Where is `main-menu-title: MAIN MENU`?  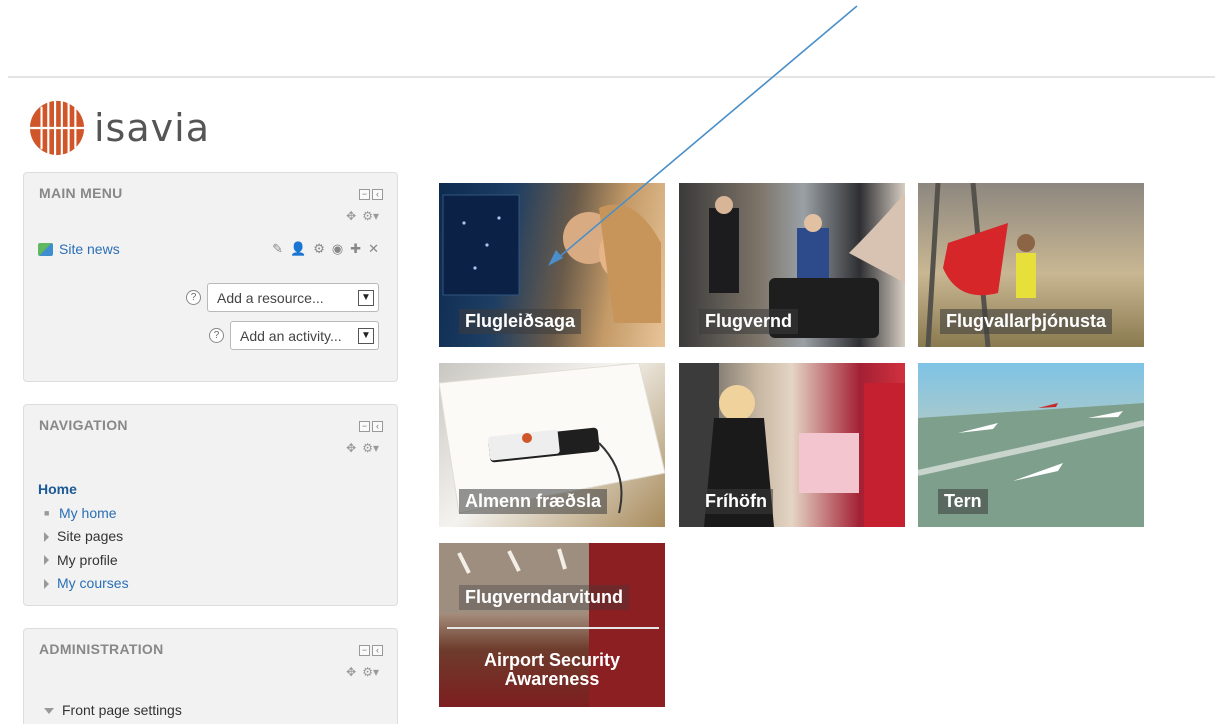
main-menu-title: MAIN MENU is located at coordinates (81, 193).